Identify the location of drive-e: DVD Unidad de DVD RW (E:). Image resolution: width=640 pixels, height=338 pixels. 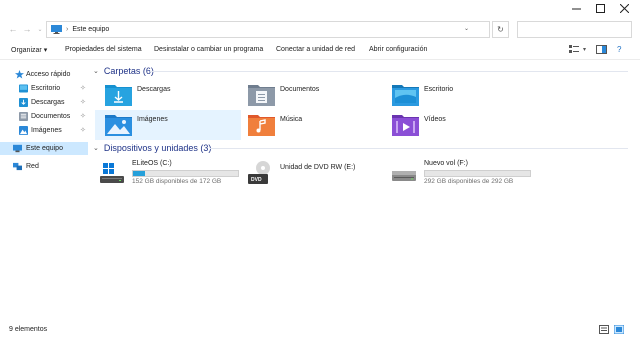
(310, 173).